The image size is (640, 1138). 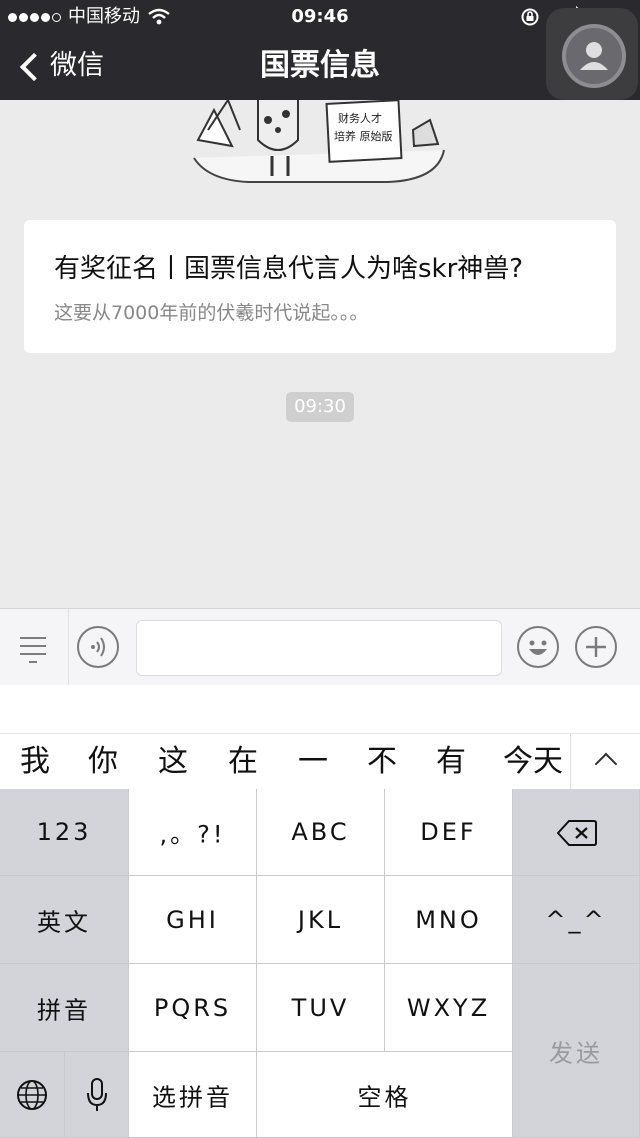 I want to click on chevron-up-icon, so click(x=606, y=764).